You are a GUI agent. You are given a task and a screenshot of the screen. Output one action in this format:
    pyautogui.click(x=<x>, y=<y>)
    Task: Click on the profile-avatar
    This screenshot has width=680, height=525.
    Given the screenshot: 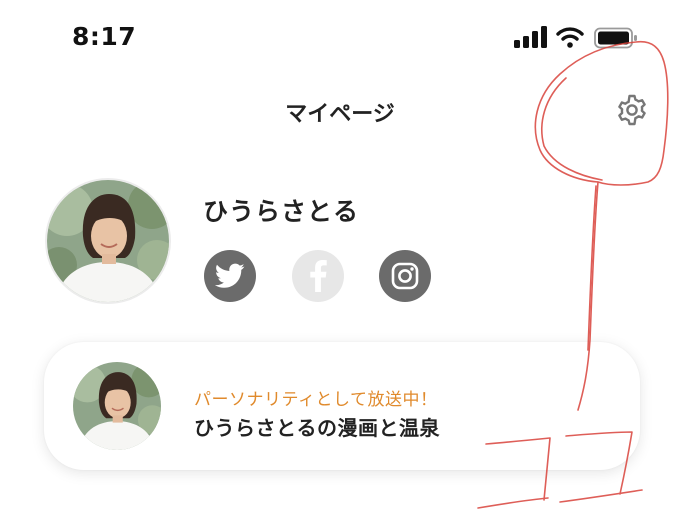 What is the action you would take?
    pyautogui.click(x=108, y=241)
    